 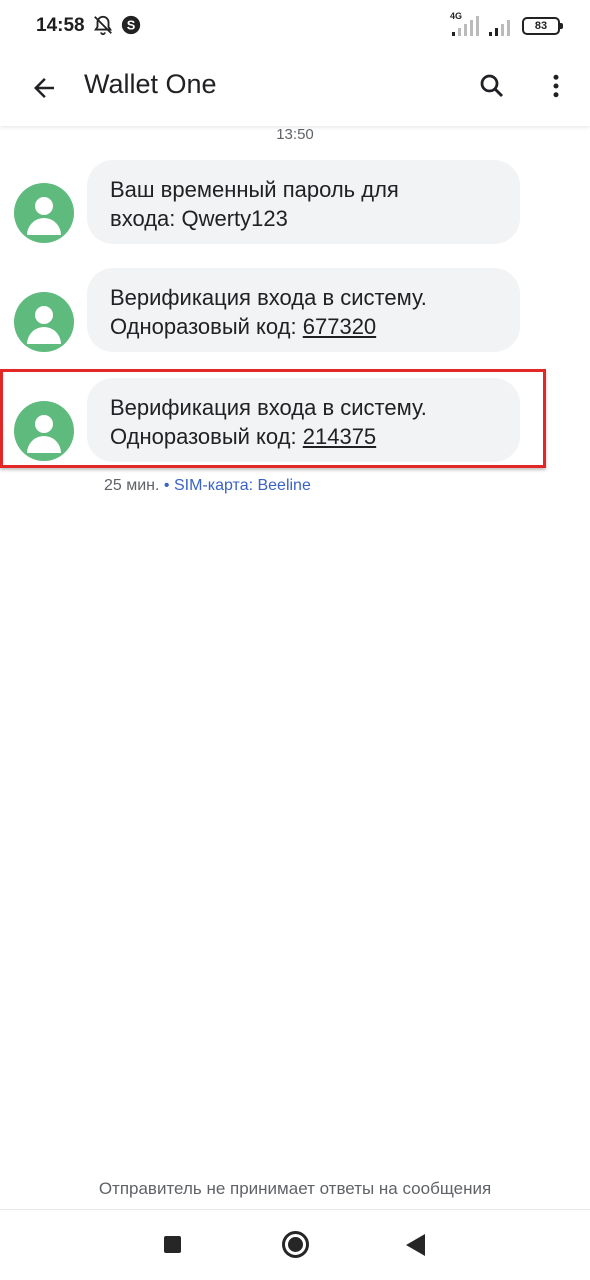 I want to click on skype-icon: S, so click(x=131, y=27).